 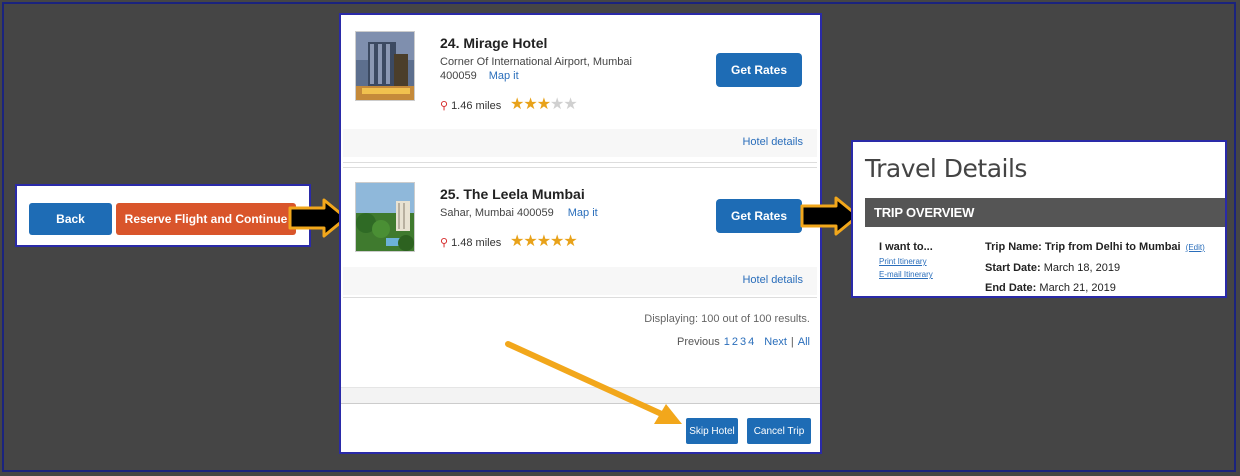 I want to click on annotation-arrow-icon, so click(x=593, y=382).